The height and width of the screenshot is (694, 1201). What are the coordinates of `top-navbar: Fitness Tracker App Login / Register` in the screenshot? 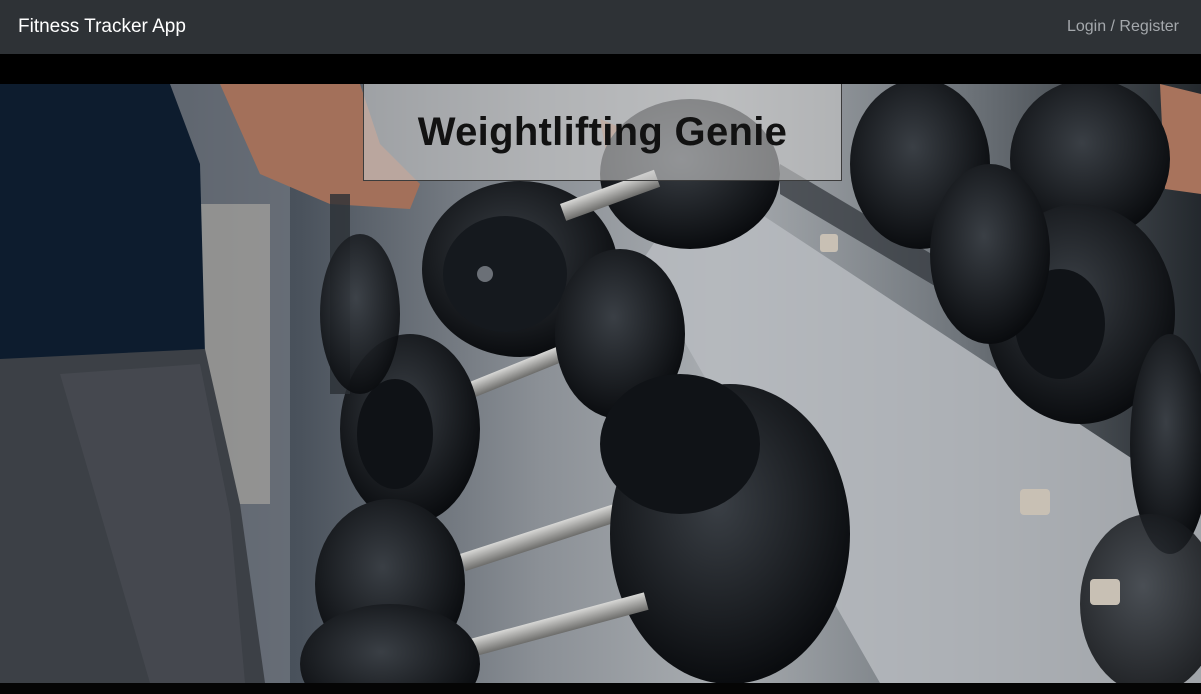 It's located at (600, 27).